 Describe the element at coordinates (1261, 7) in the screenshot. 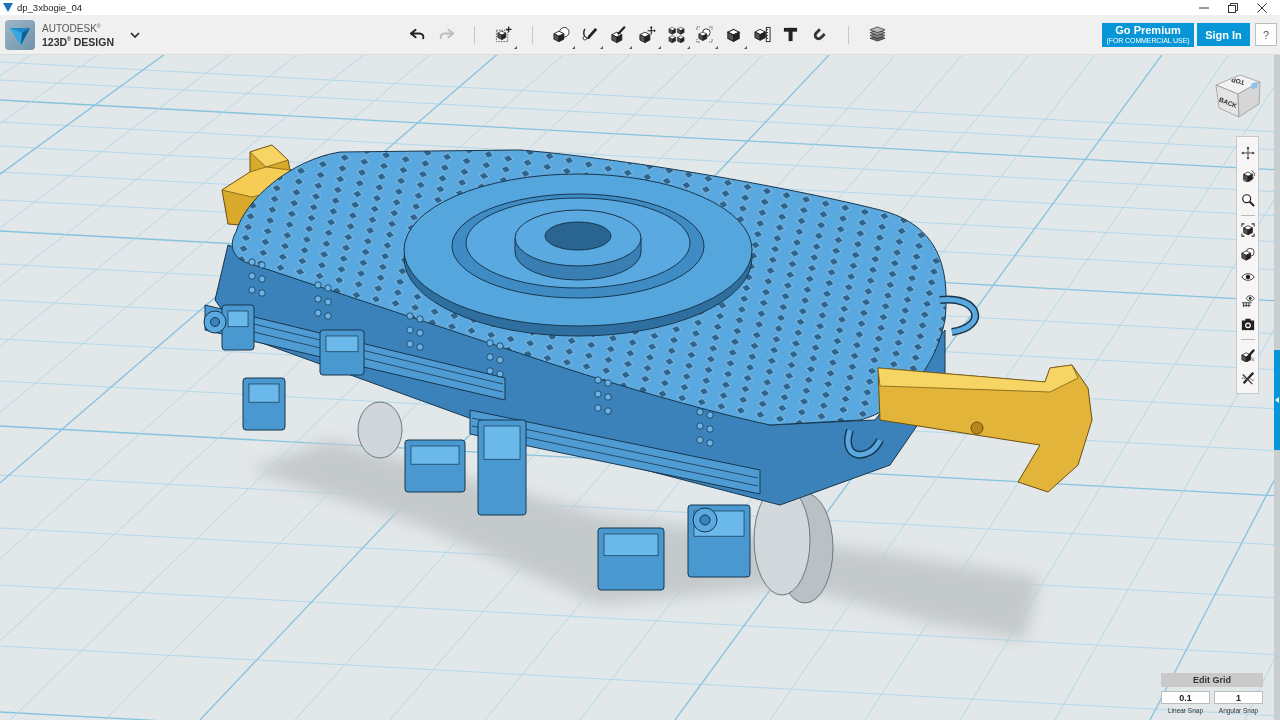

I see `close-icon` at that location.